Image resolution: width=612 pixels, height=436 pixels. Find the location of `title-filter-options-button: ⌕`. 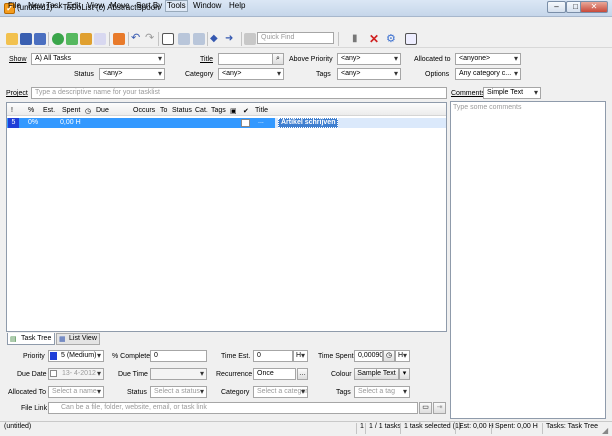

title-filter-options-button: ⌕ is located at coordinates (278, 59).